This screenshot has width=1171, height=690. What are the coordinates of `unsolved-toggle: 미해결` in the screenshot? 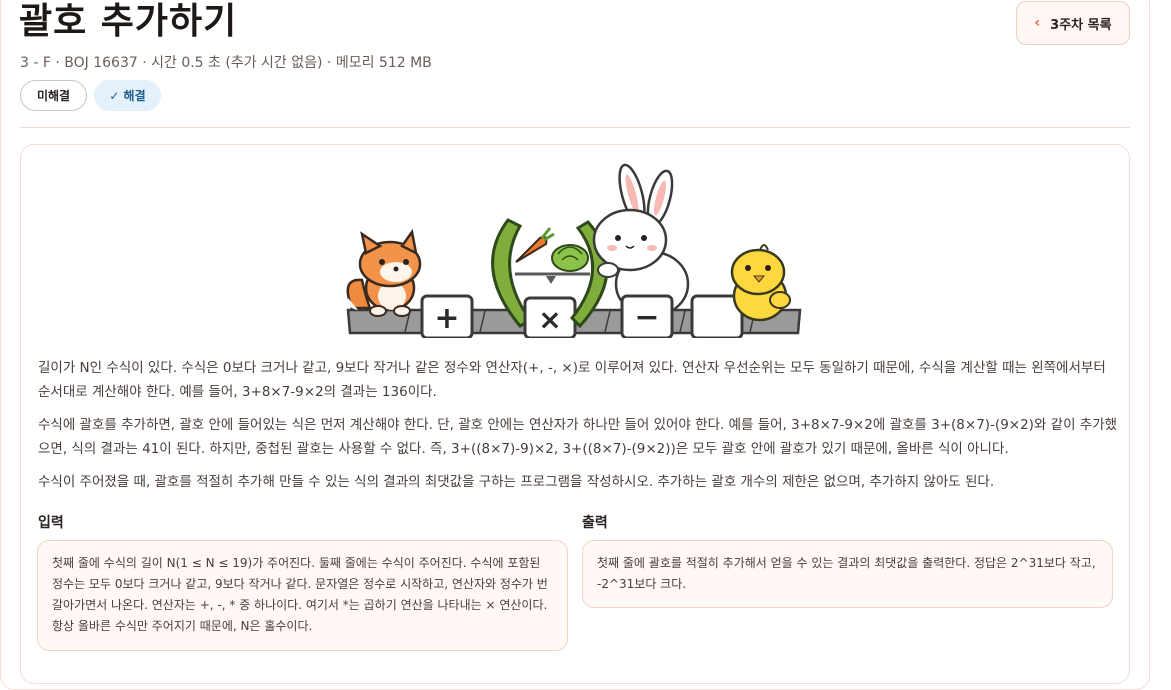 It's located at (53, 95).